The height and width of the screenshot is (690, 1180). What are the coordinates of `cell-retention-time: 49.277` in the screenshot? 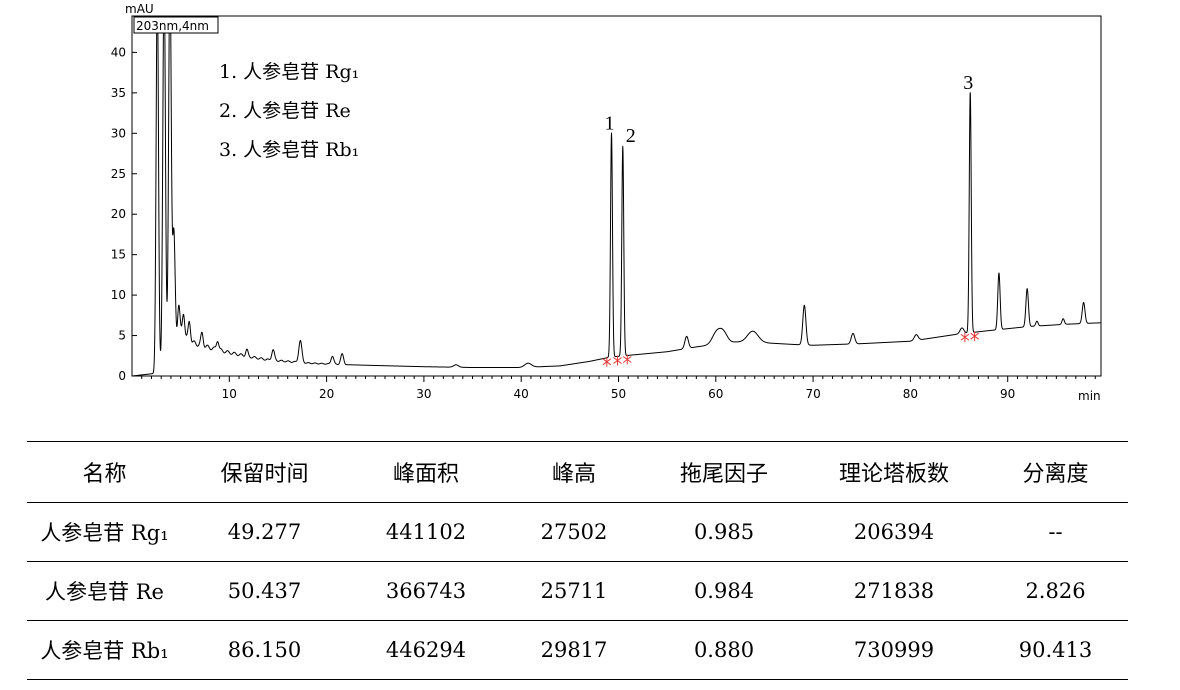 It's located at (264, 532).